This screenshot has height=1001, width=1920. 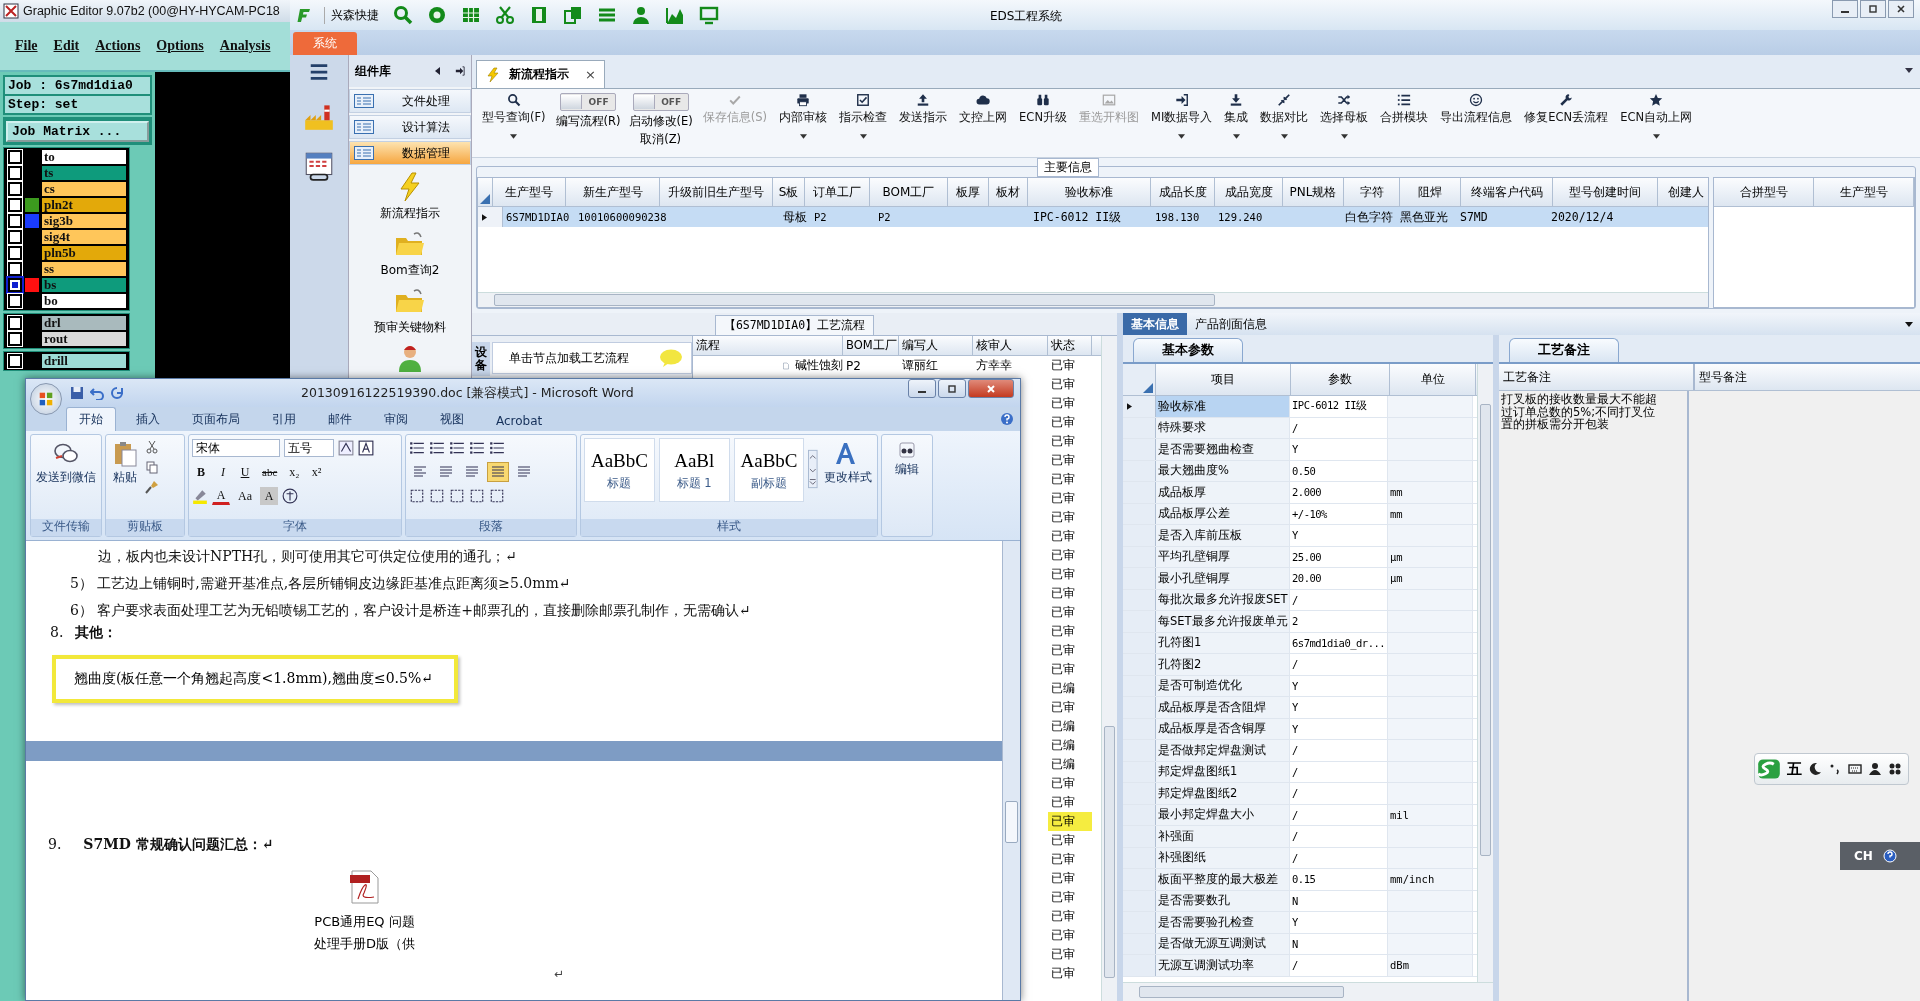 What do you see at coordinates (1404, 123) in the screenshot?
I see `toolbar-button: 合拼模块` at bounding box center [1404, 123].